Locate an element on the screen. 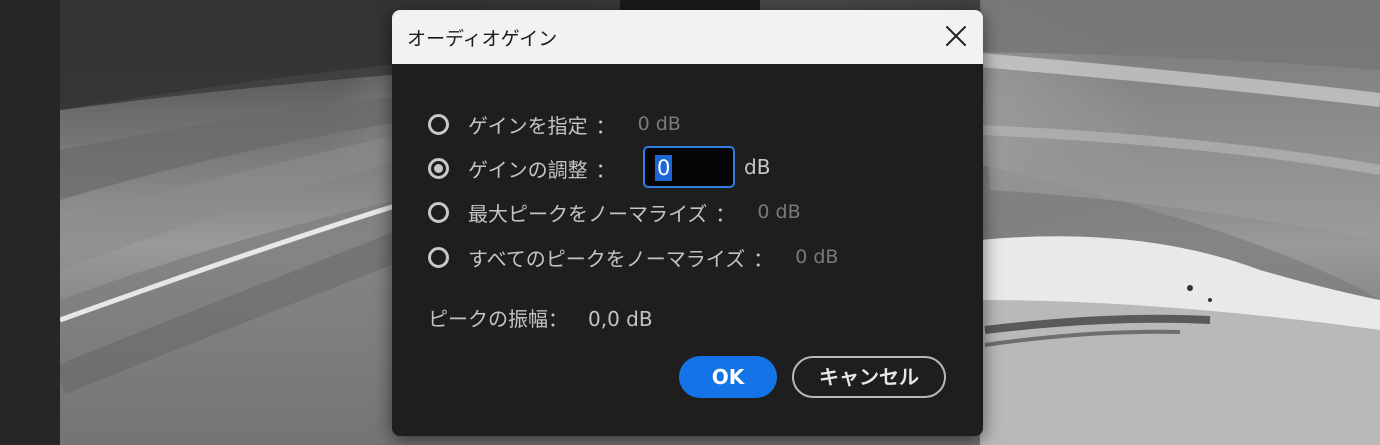 The height and width of the screenshot is (445, 1380). close-button is located at coordinates (956, 36).